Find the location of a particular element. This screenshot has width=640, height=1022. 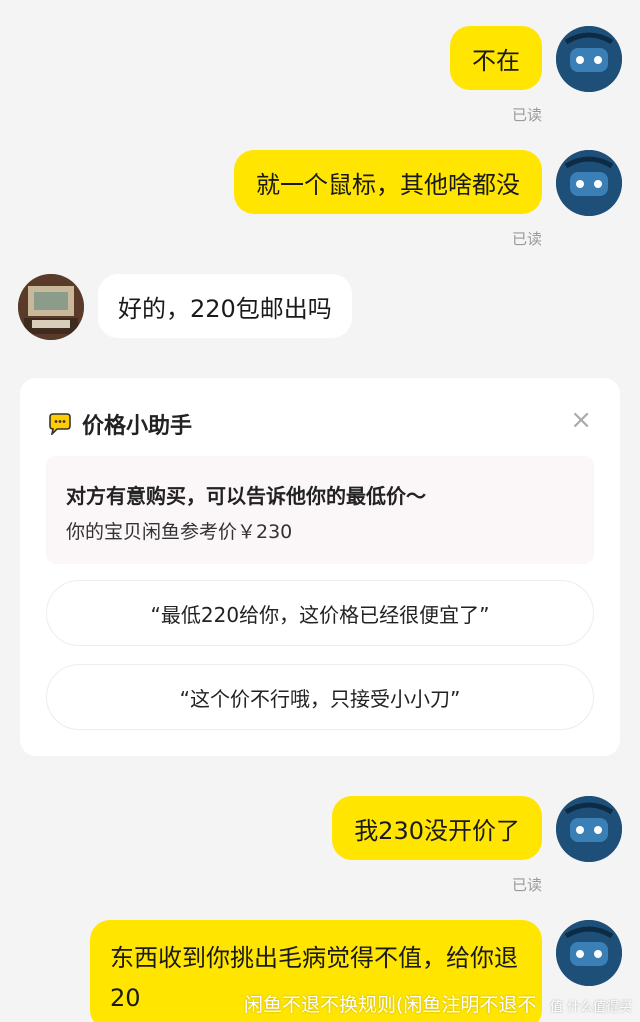

watermark-logo: 值 什么值得买 is located at coordinates (590, 1007).